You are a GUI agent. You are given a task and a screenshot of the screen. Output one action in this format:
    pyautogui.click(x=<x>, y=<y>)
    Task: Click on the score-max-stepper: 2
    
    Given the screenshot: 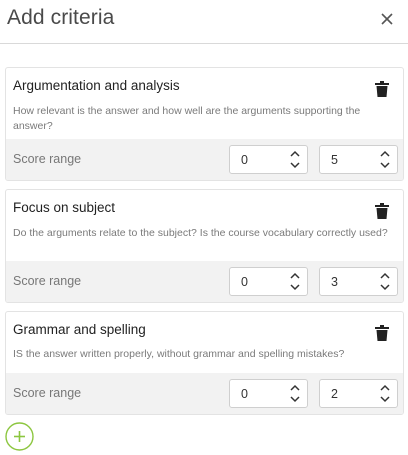 What is the action you would take?
    pyautogui.click(x=358, y=393)
    